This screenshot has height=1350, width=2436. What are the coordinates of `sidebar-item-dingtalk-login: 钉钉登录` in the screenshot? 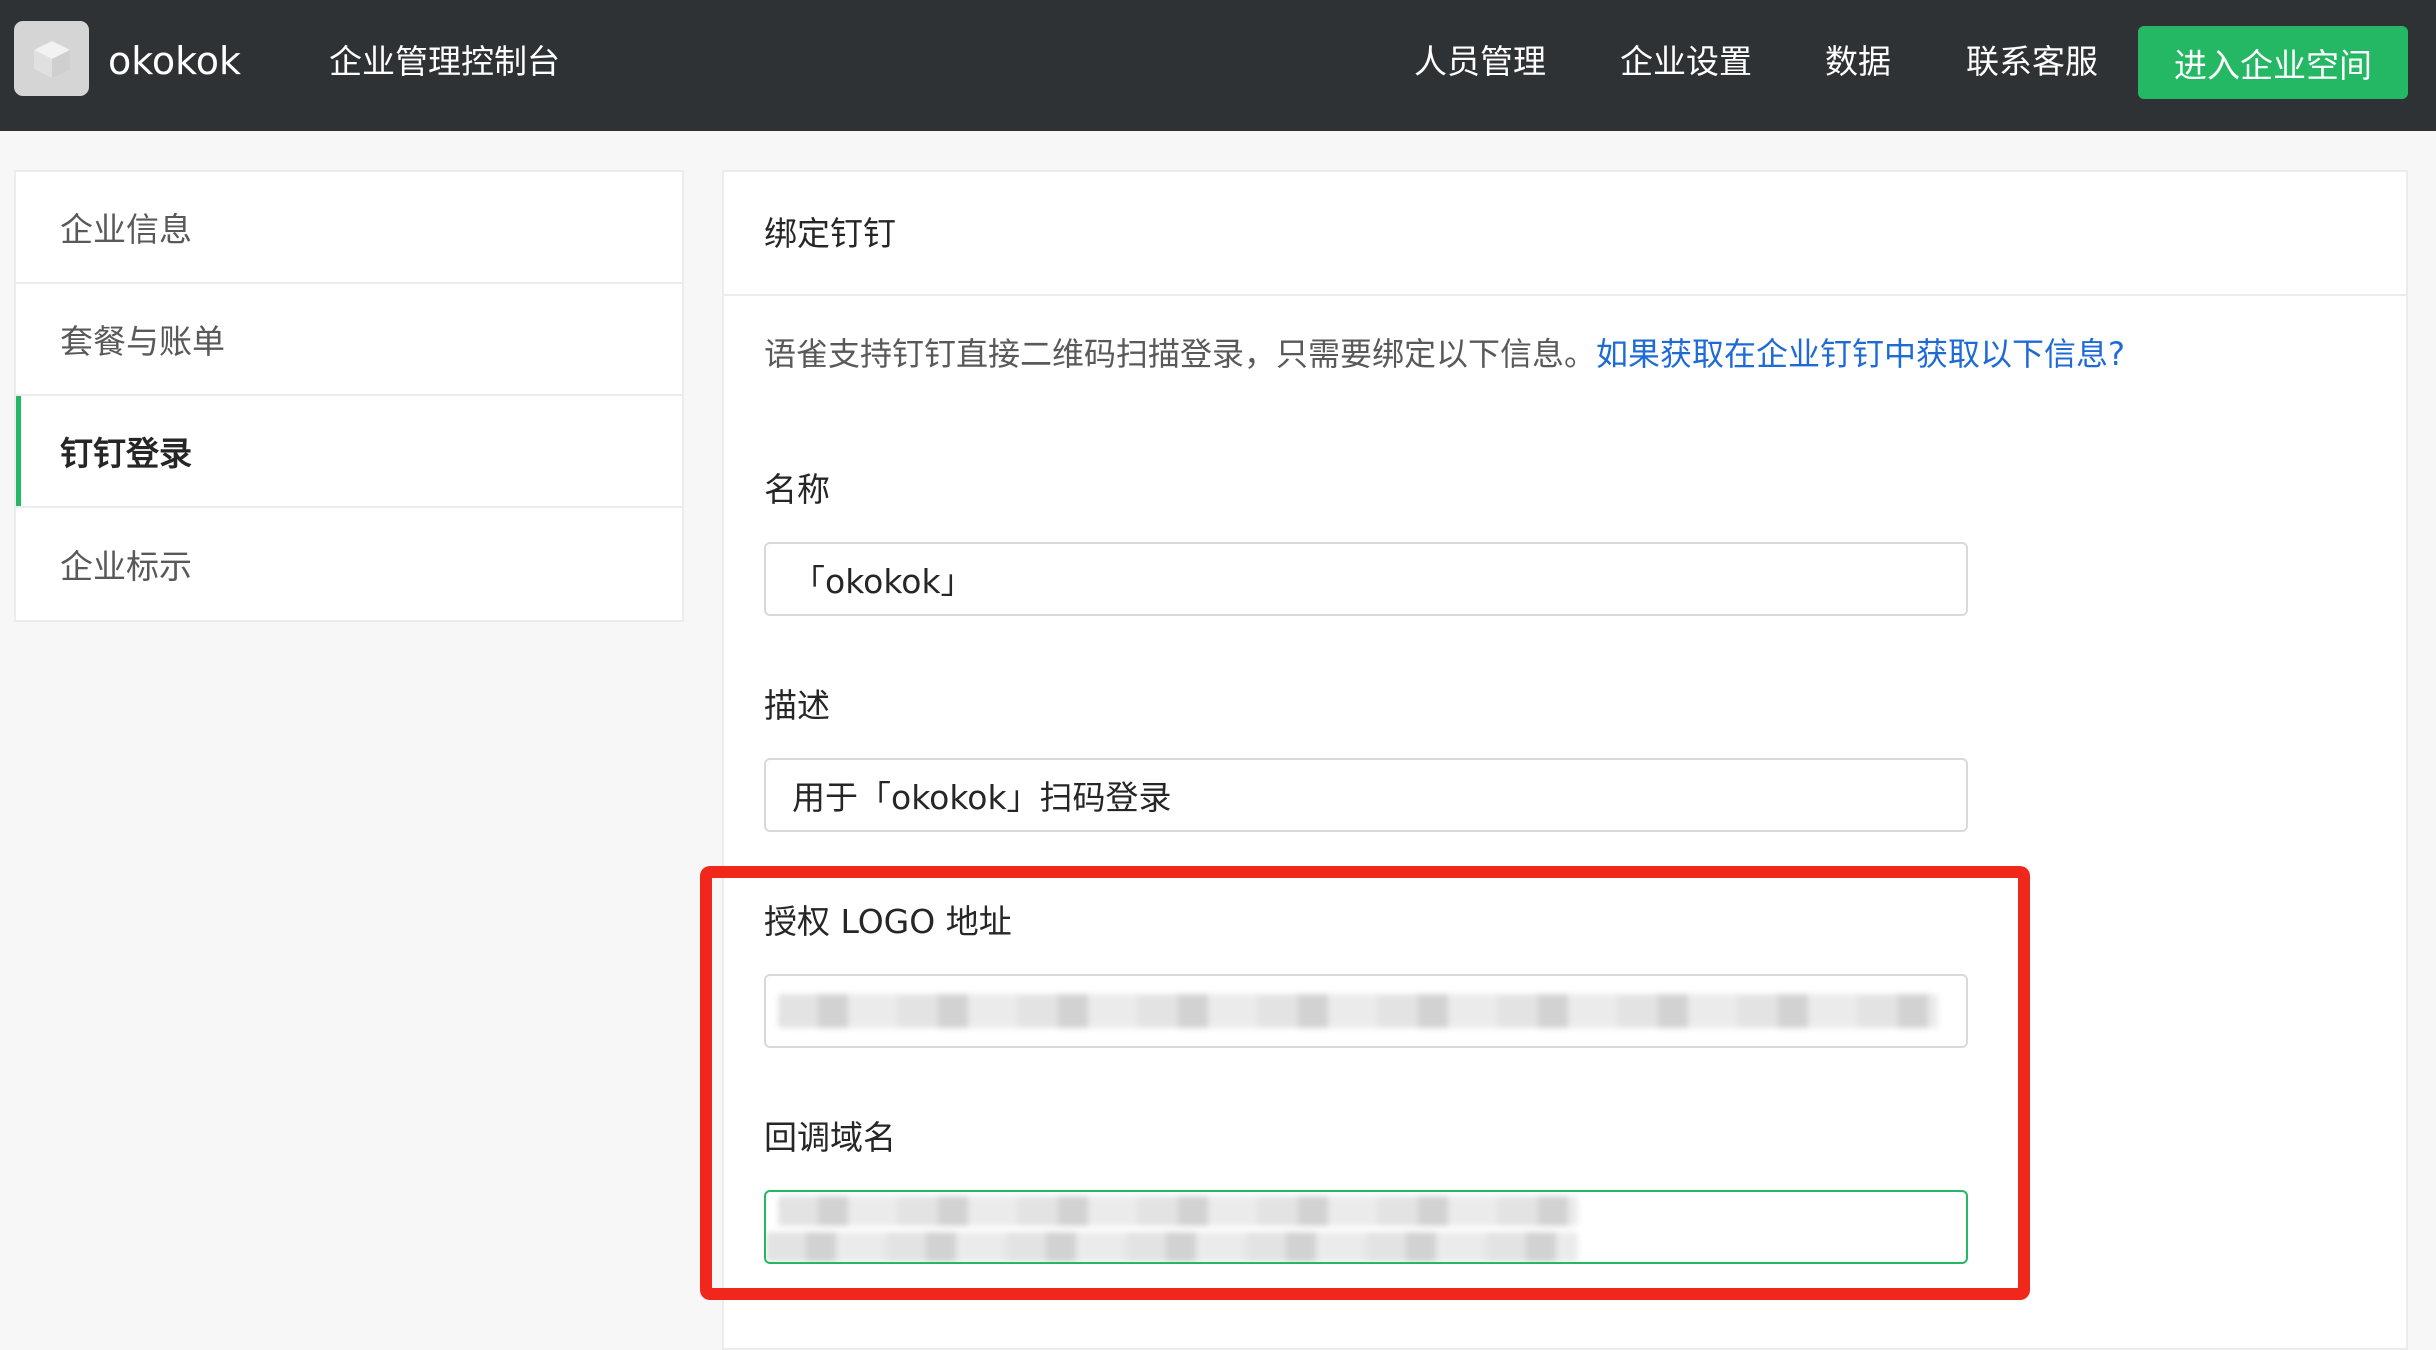 It's located at (349, 452).